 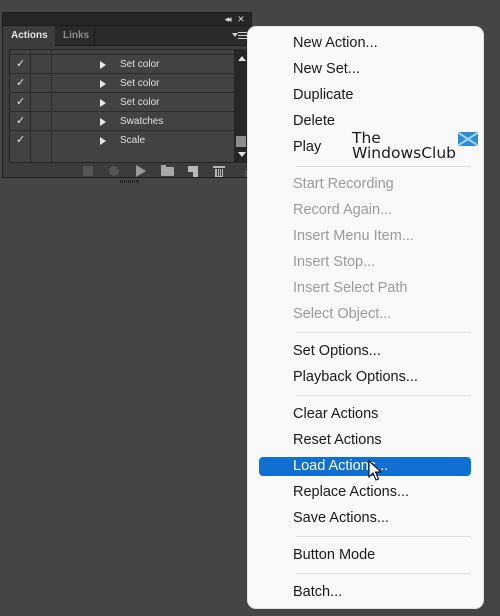 I want to click on record-icon, so click(x=114, y=171).